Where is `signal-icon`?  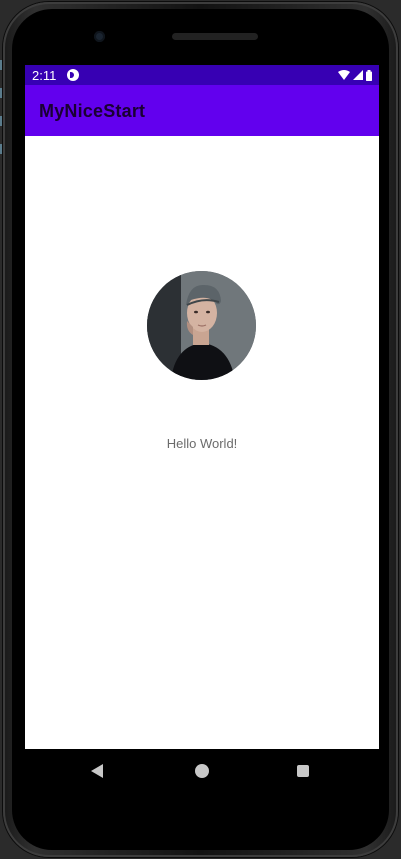 signal-icon is located at coordinates (358, 75).